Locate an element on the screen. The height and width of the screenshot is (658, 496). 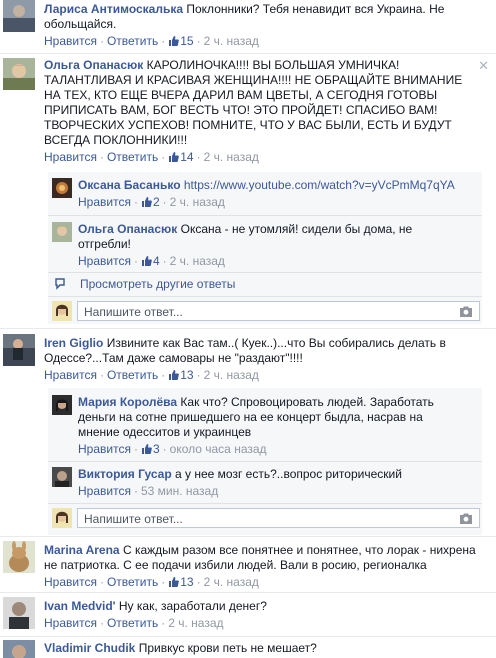
comment-author: Vladimir Chudik is located at coordinates (89, 648).